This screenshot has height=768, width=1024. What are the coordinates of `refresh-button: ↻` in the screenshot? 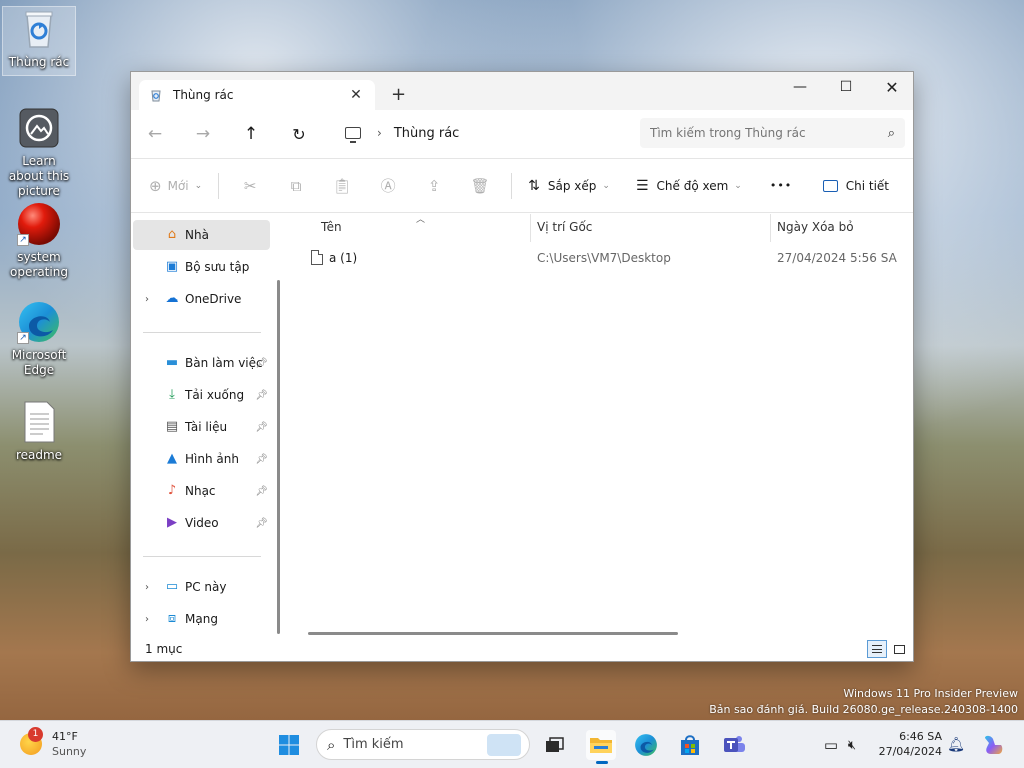 It's located at (299, 134).